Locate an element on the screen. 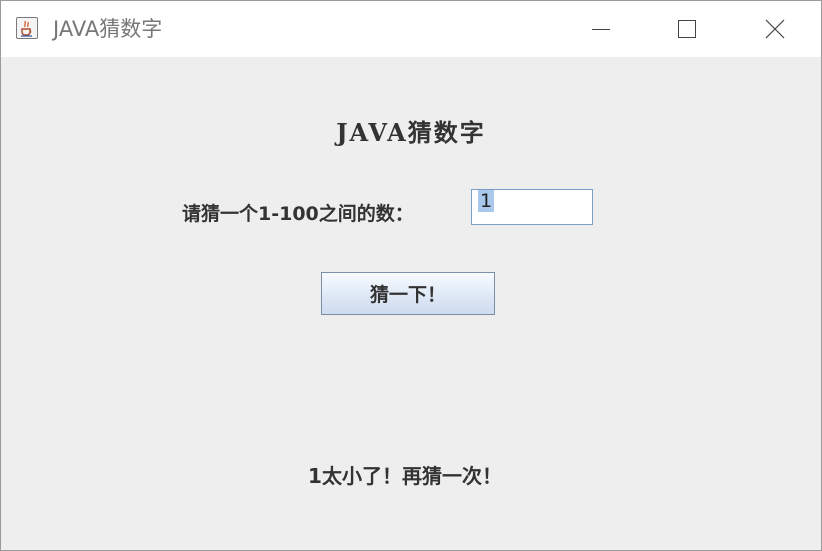  minimize-icon is located at coordinates (601, 29).